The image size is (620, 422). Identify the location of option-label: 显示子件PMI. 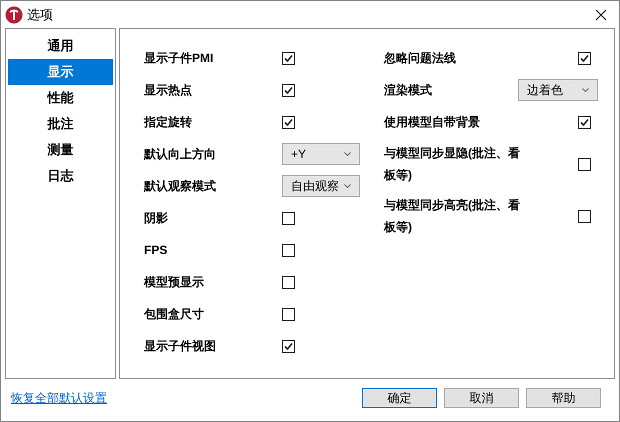
(179, 58).